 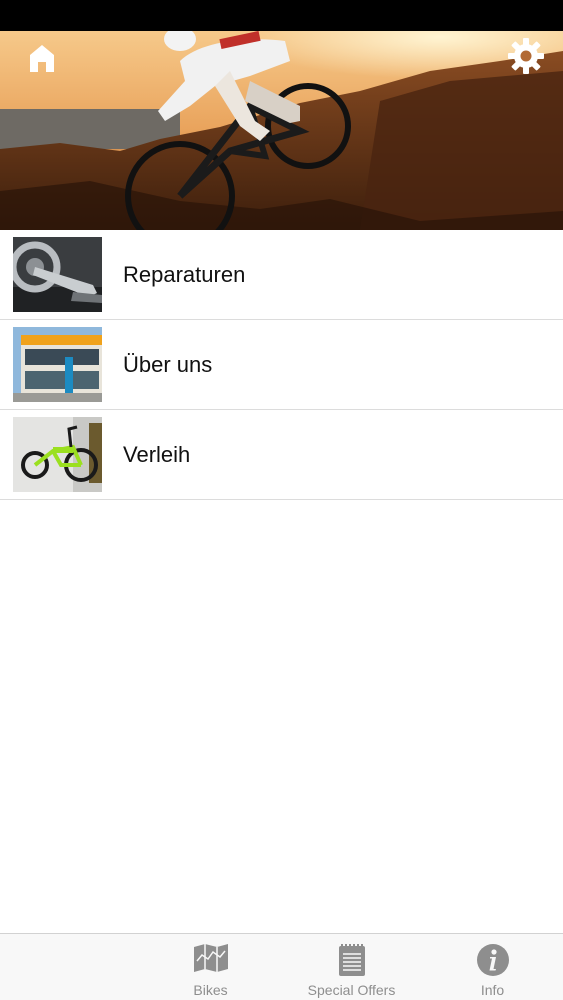 What do you see at coordinates (492, 990) in the screenshot?
I see `tab-label: Info` at bounding box center [492, 990].